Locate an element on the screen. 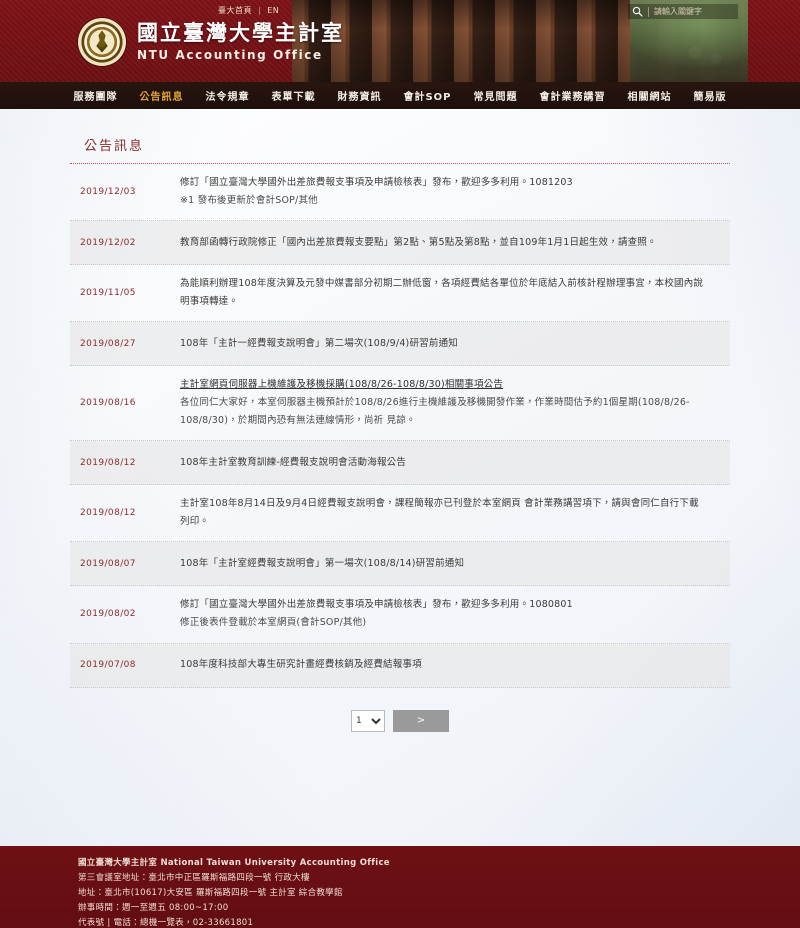 This screenshot has height=928, width=800. nav-item-regulations: 法令規章 is located at coordinates (227, 95).